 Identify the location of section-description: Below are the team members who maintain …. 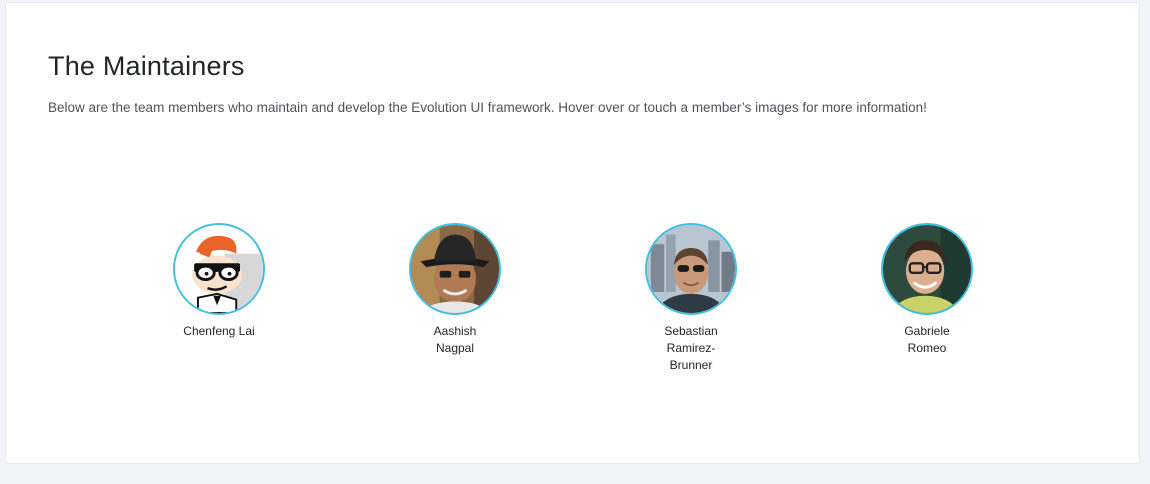
(487, 107).